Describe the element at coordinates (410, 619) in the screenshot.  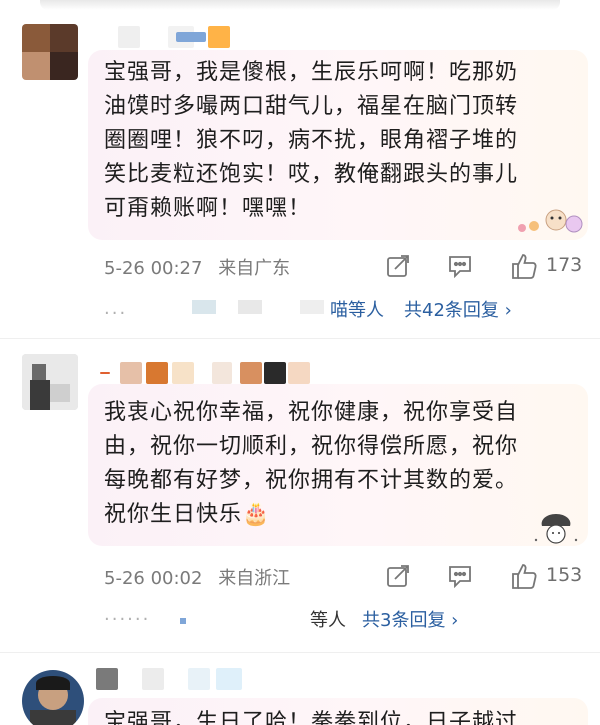
I see `view-replies-link: 共3条回复 ›` at that location.